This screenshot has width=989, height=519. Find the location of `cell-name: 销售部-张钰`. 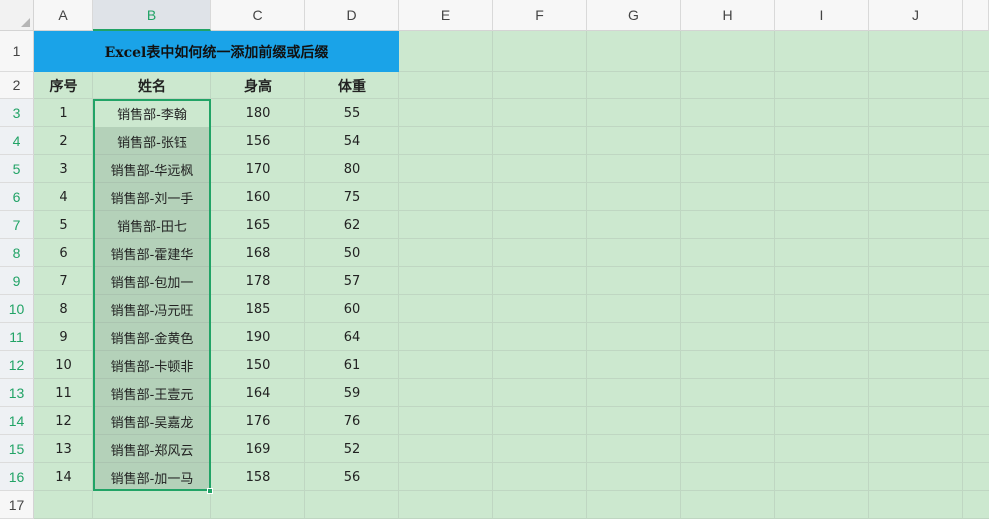

cell-name: 销售部-张钰 is located at coordinates (152, 141).